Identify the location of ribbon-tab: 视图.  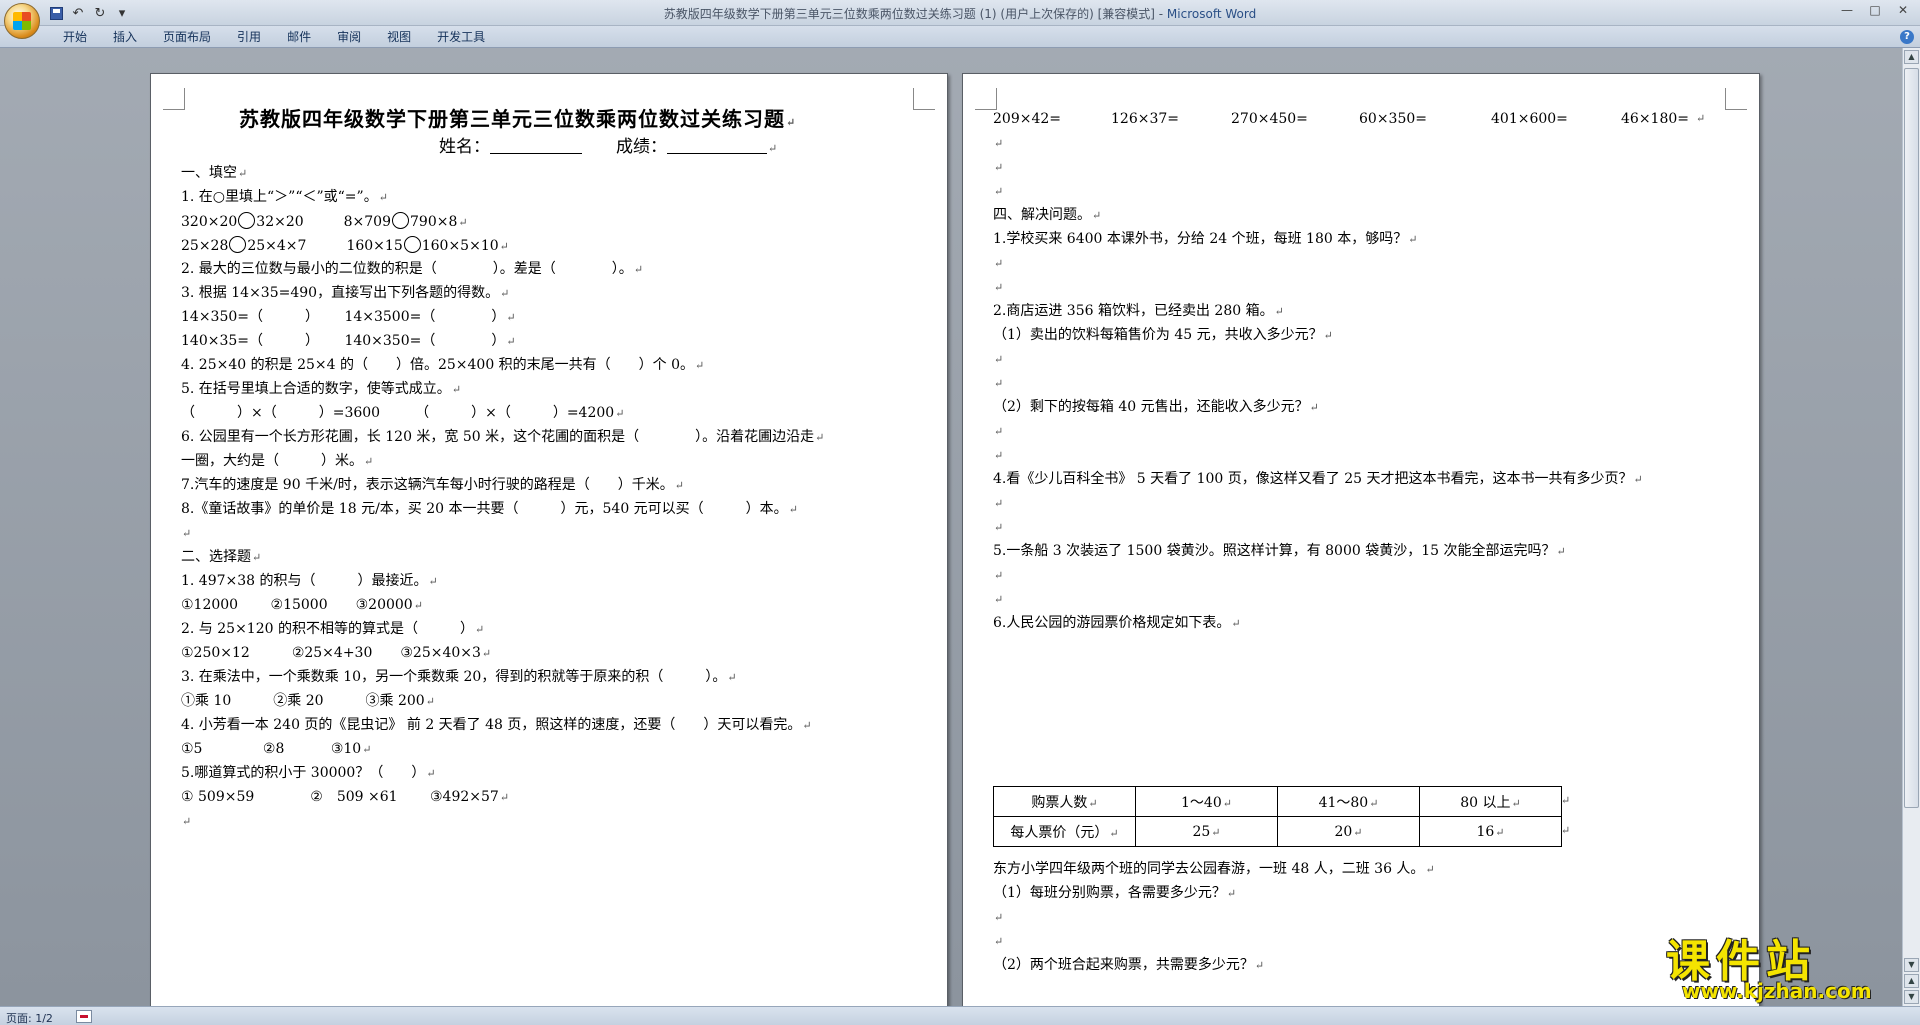
(399, 37).